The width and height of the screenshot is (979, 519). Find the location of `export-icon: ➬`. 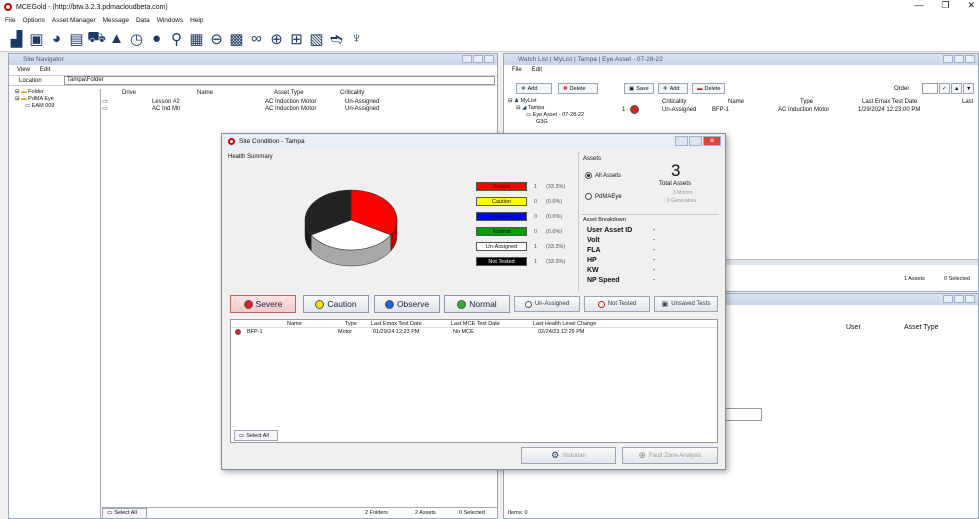

export-icon: ➬ is located at coordinates (336, 38).